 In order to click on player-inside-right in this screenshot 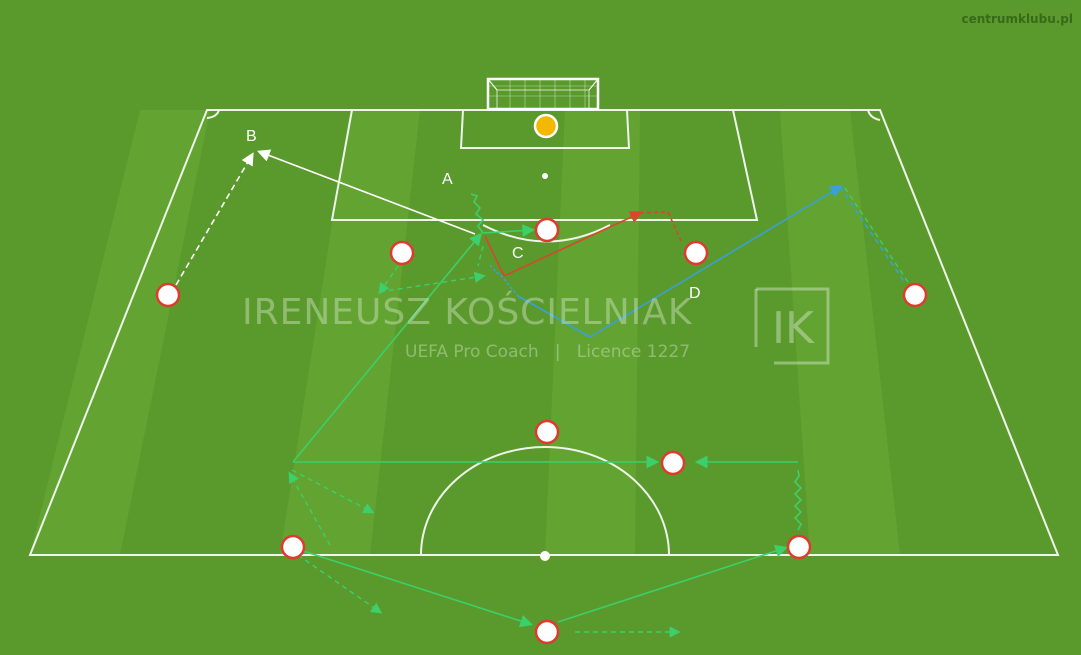, I will do `click(696, 253)`.